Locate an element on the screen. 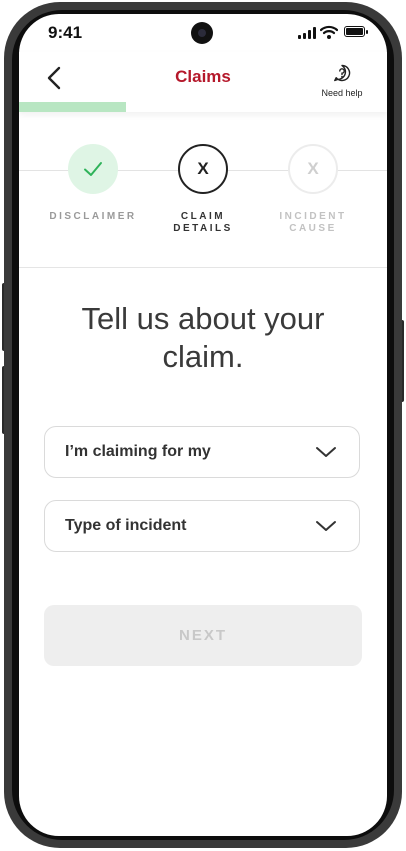  step-label-line: INCIDENT is located at coordinates (313, 216).